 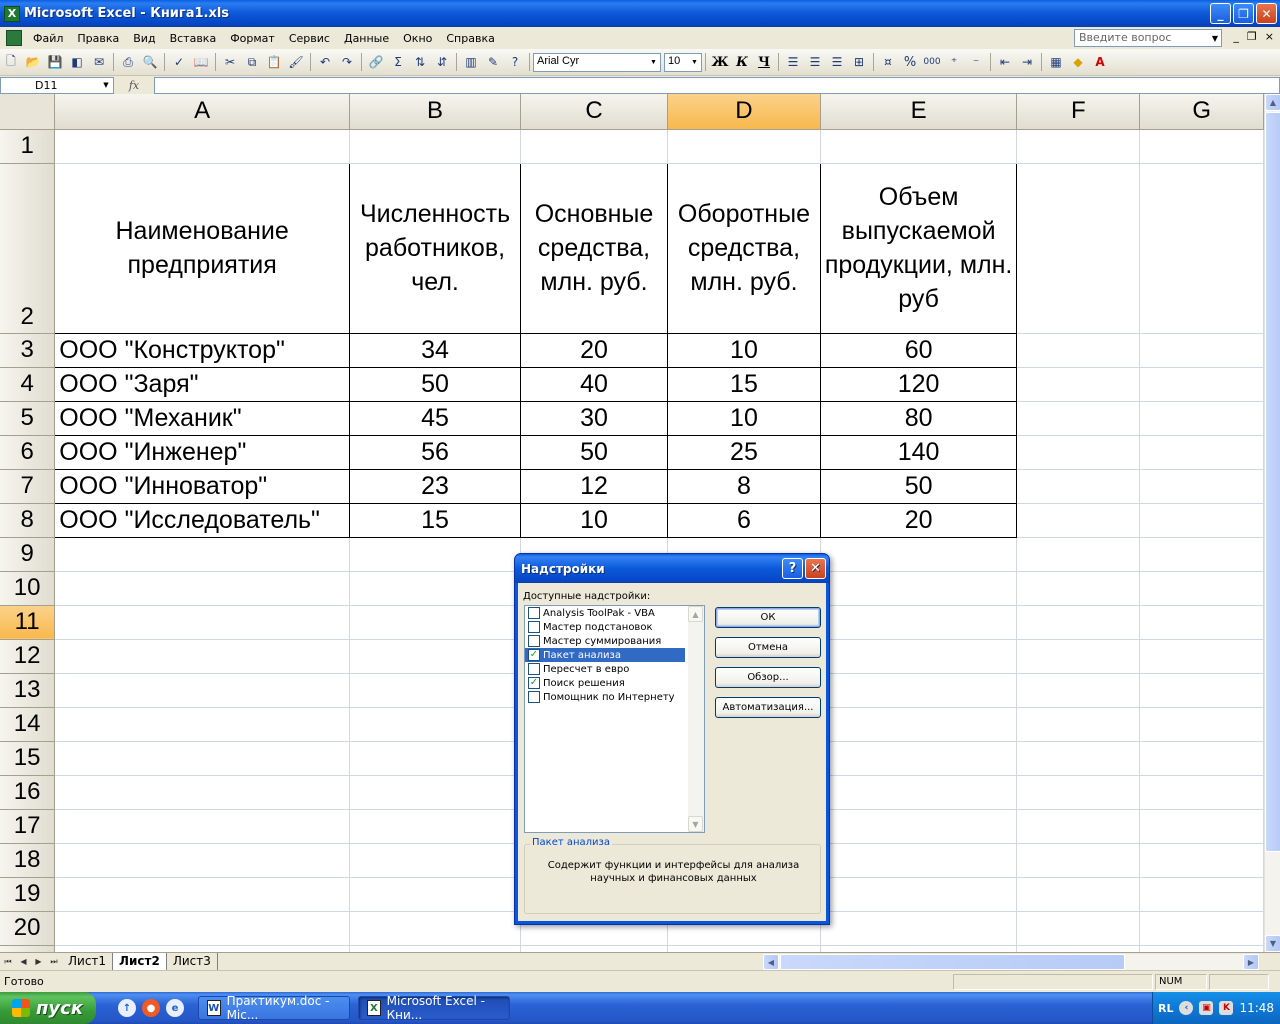 I want to click on row-header: 12, so click(x=28, y=656).